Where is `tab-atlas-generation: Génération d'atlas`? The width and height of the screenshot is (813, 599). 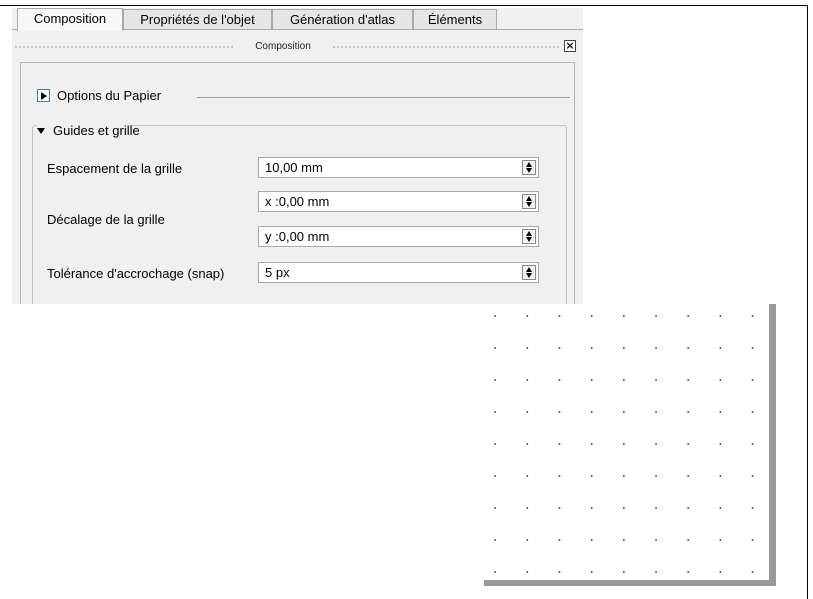 tab-atlas-generation: Génération d'atlas is located at coordinates (342, 19).